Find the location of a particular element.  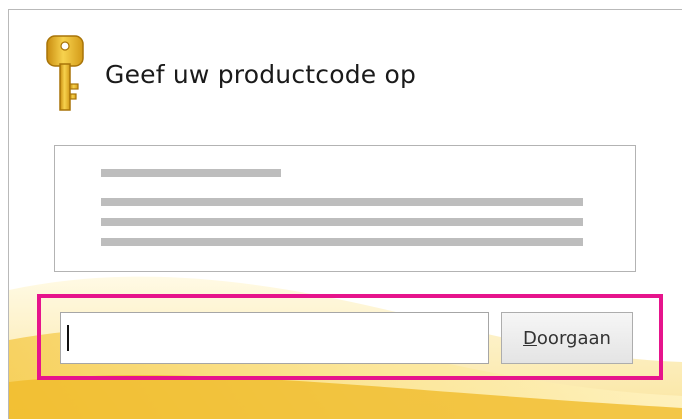

dialog-title: Geef uw productcode op is located at coordinates (261, 74).